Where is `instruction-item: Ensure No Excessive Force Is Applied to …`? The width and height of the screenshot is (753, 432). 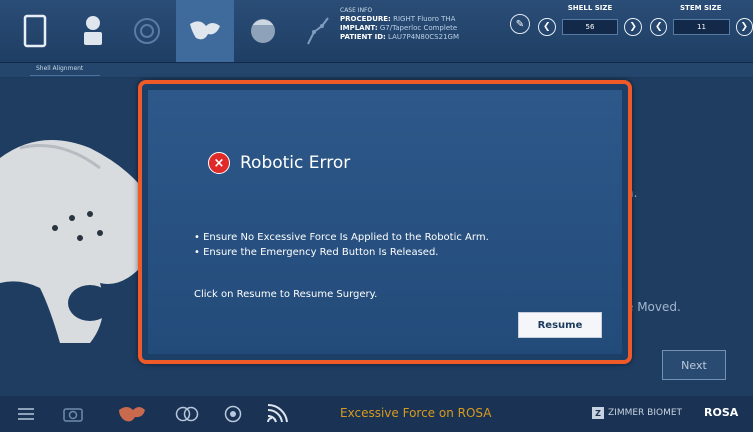
instruction-item: Ensure No Excessive Force Is Applied to … is located at coordinates (341, 237).